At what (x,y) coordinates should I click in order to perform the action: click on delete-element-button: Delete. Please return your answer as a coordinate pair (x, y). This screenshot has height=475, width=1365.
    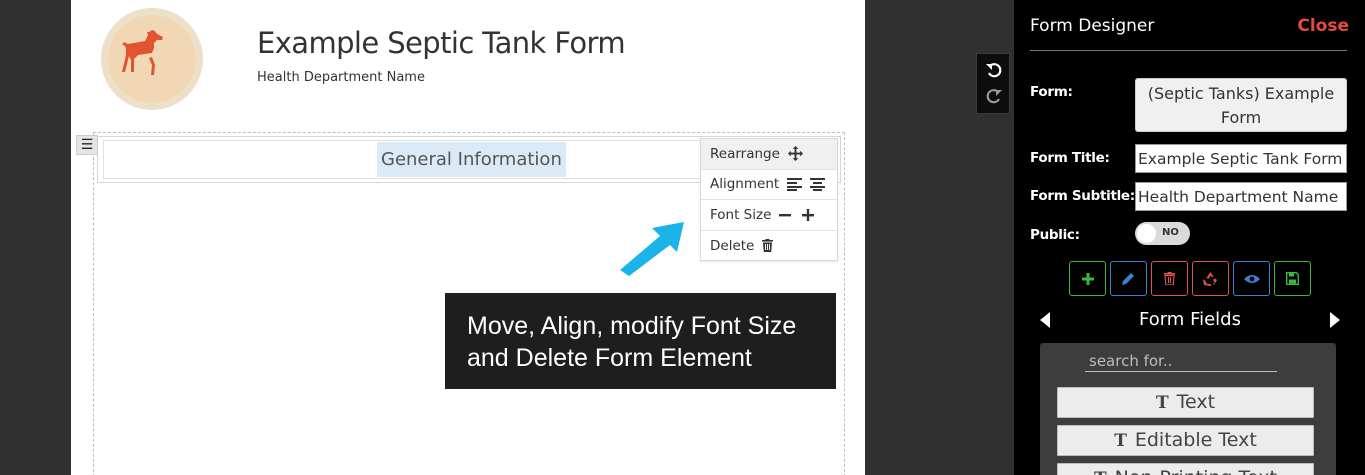
    Looking at the image, I should click on (769, 246).